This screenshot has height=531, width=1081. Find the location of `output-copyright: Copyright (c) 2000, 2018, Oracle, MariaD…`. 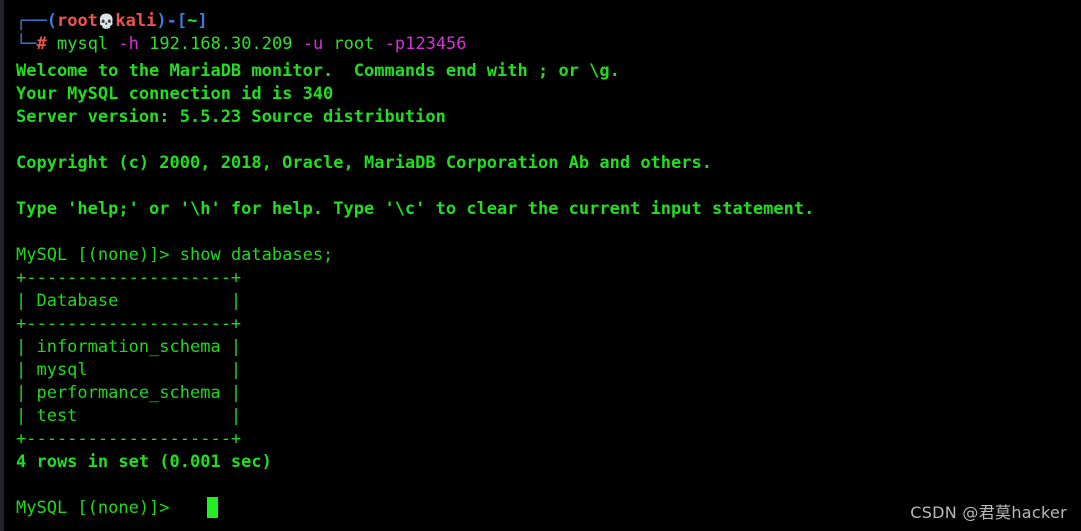

output-copyright: Copyright (c) 2000, 2018, Oracle, MariaD… is located at coordinates (364, 163).